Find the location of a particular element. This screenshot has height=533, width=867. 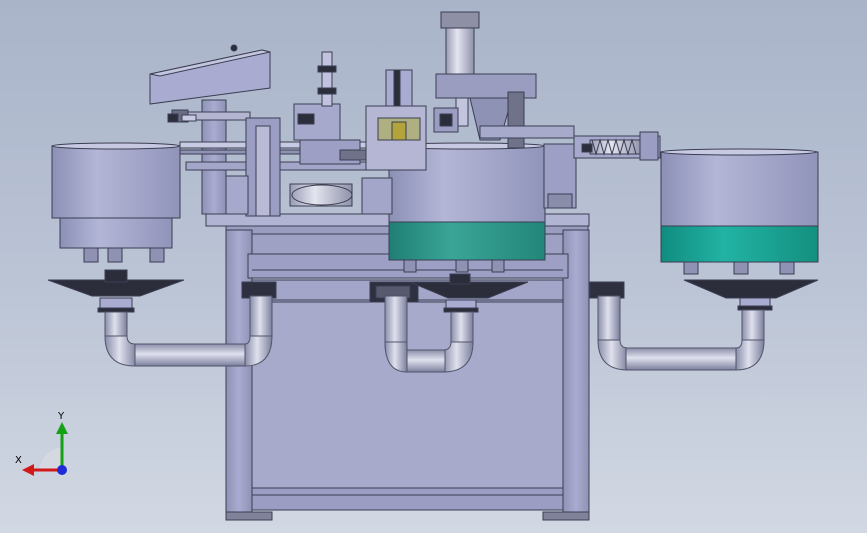

left-bowl-feeder is located at coordinates (116, 227).